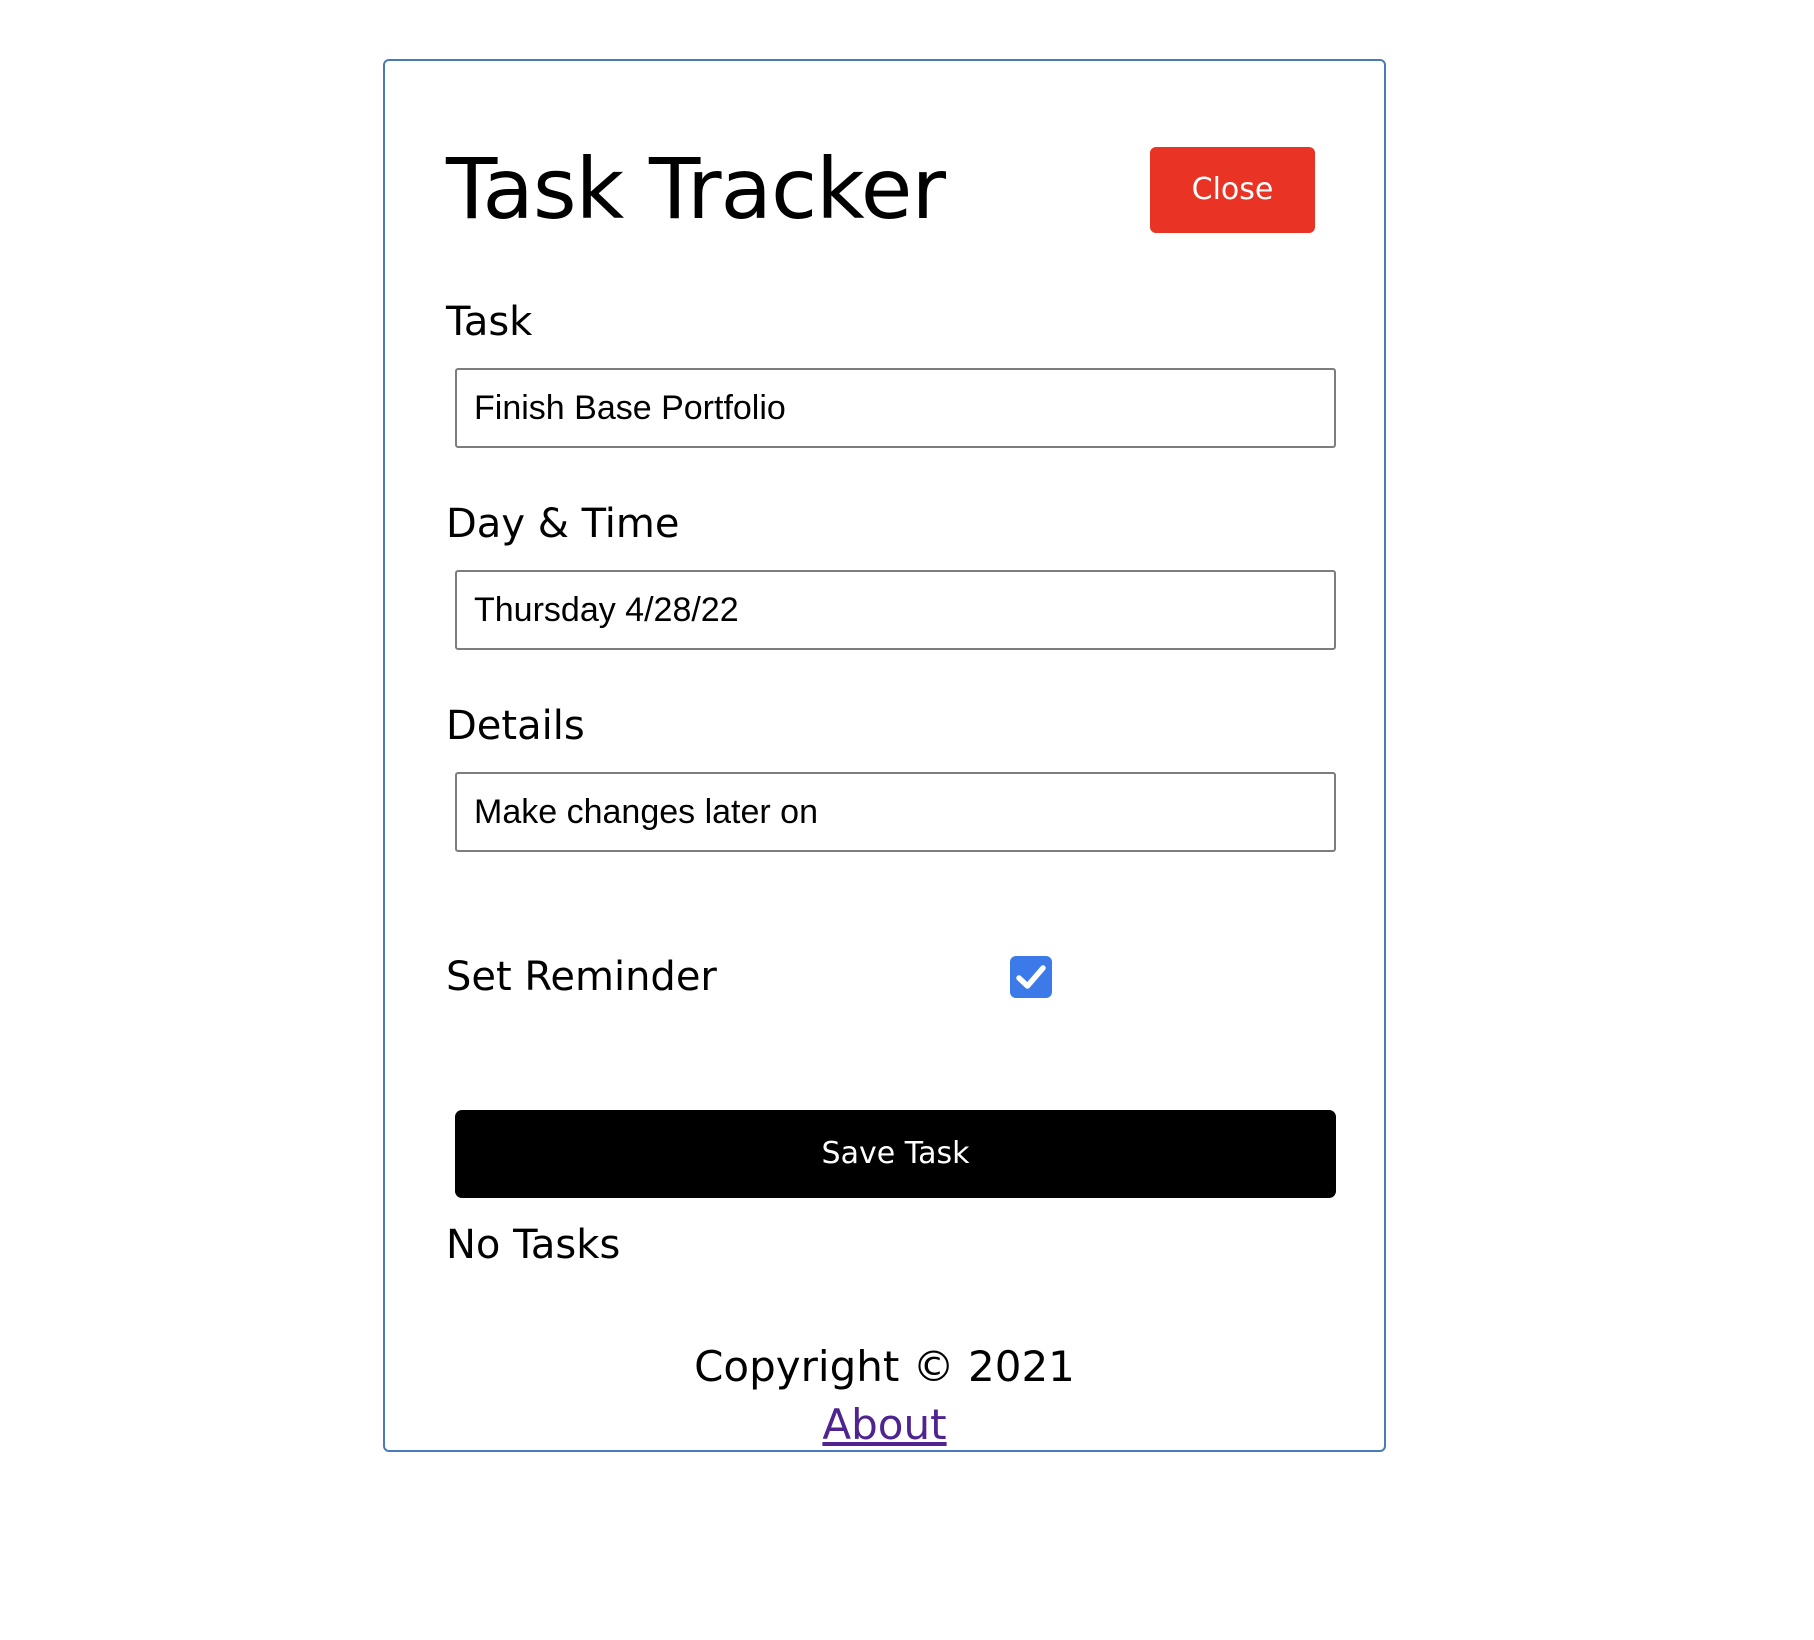  What do you see at coordinates (696, 189) in the screenshot?
I see `page-title: Task Tracker` at bounding box center [696, 189].